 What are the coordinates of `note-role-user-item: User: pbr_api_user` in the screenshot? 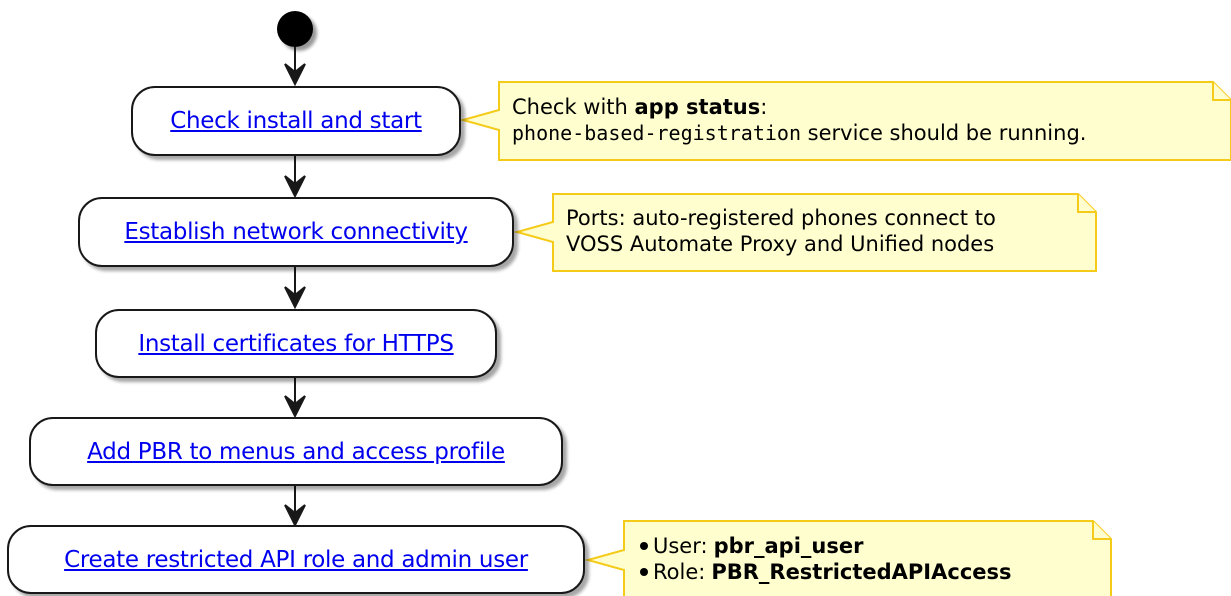 It's located at (826, 546).